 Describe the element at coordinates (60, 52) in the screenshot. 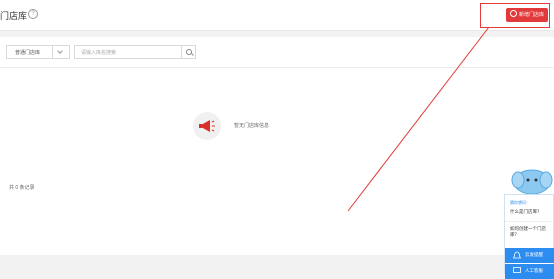

I see `chevron-down-icon` at that location.